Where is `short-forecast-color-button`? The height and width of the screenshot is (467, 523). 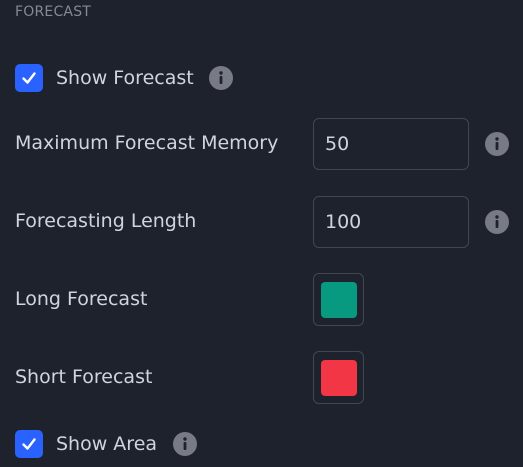
short-forecast-color-button is located at coordinates (338, 377).